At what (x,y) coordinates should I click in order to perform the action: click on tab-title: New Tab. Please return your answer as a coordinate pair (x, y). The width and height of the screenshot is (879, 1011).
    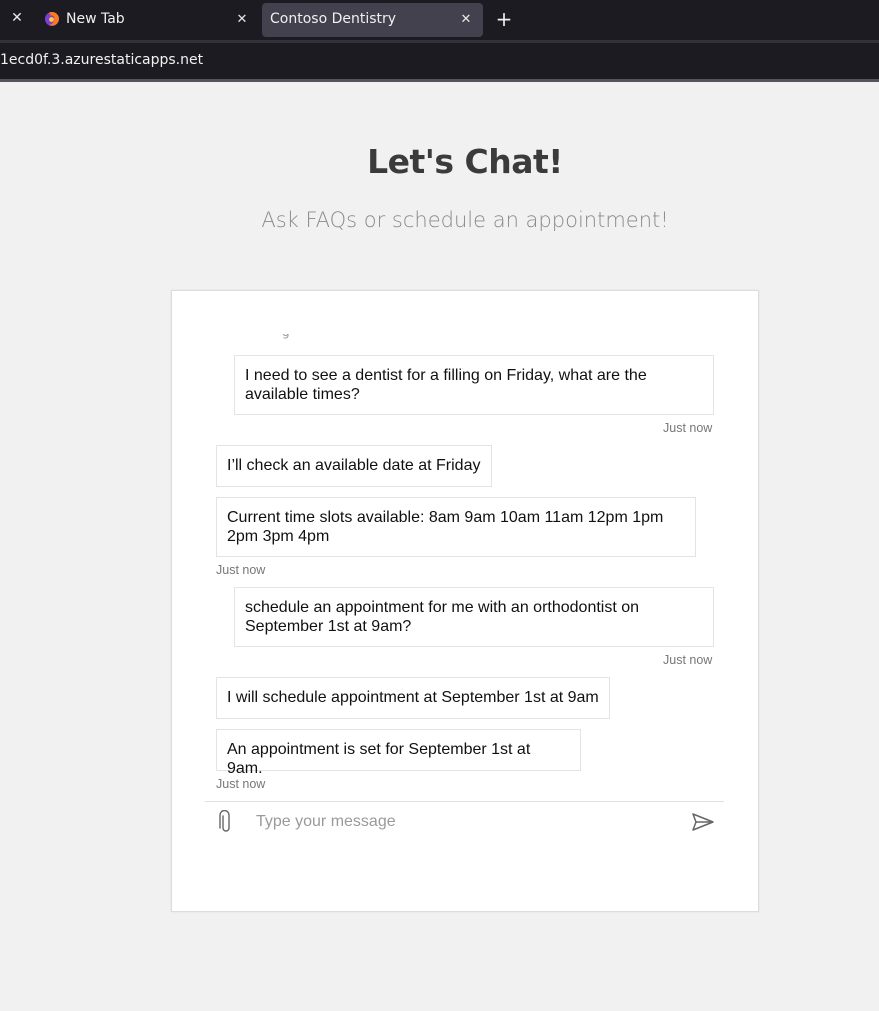
    Looking at the image, I should click on (95, 19).